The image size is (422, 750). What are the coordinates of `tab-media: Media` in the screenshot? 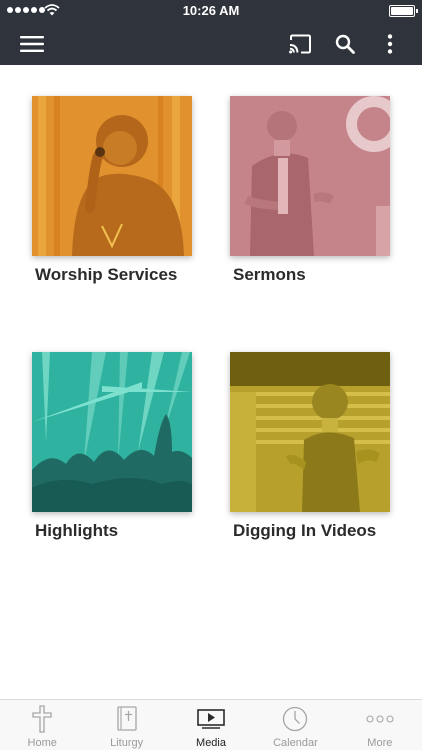 It's located at (211, 725).